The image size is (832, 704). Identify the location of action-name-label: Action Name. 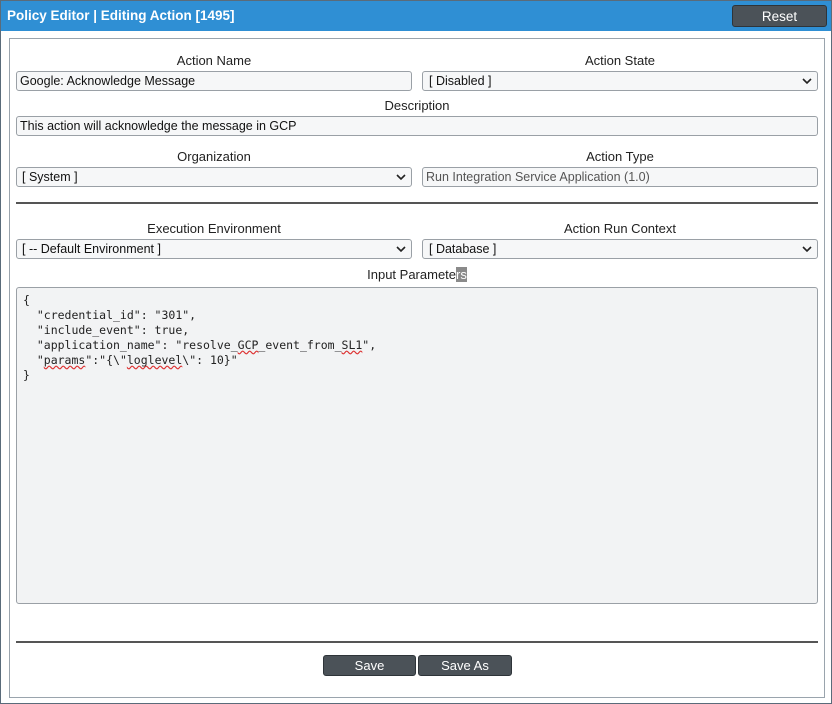
(214, 60).